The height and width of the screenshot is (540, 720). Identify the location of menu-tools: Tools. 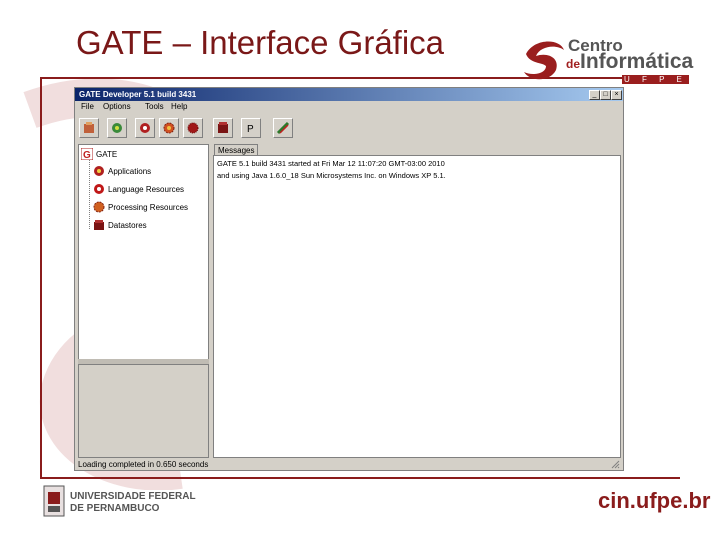
(154, 106).